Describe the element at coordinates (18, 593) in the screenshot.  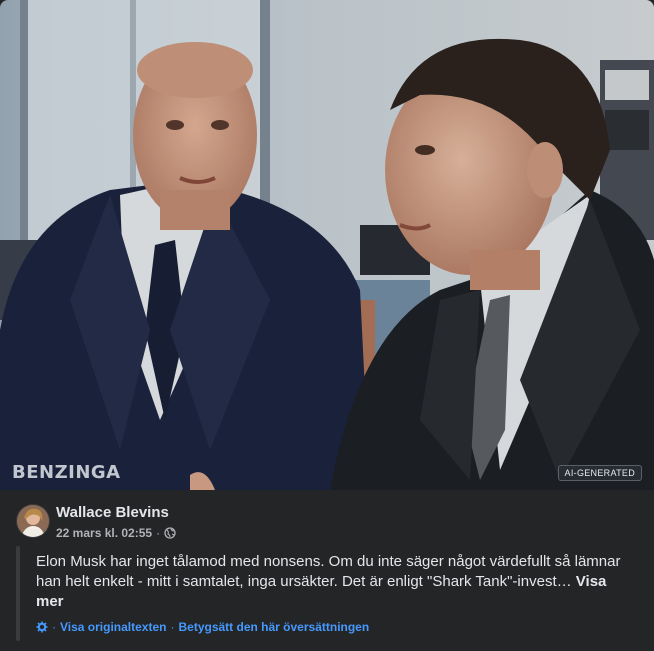
I see `translation-quote-bar` at that location.